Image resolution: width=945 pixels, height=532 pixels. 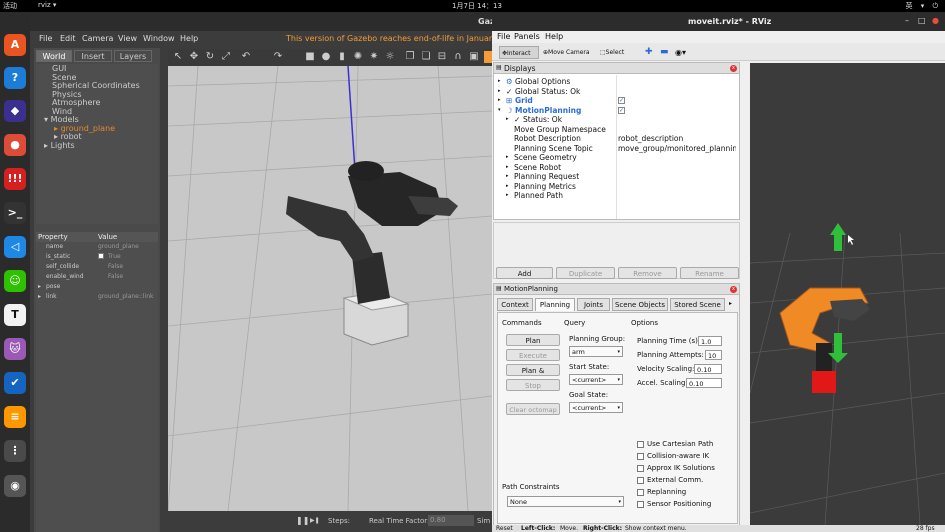 What do you see at coordinates (499, 111) in the screenshot?
I see `expand-arrow-icon: ▾` at bounding box center [499, 111].